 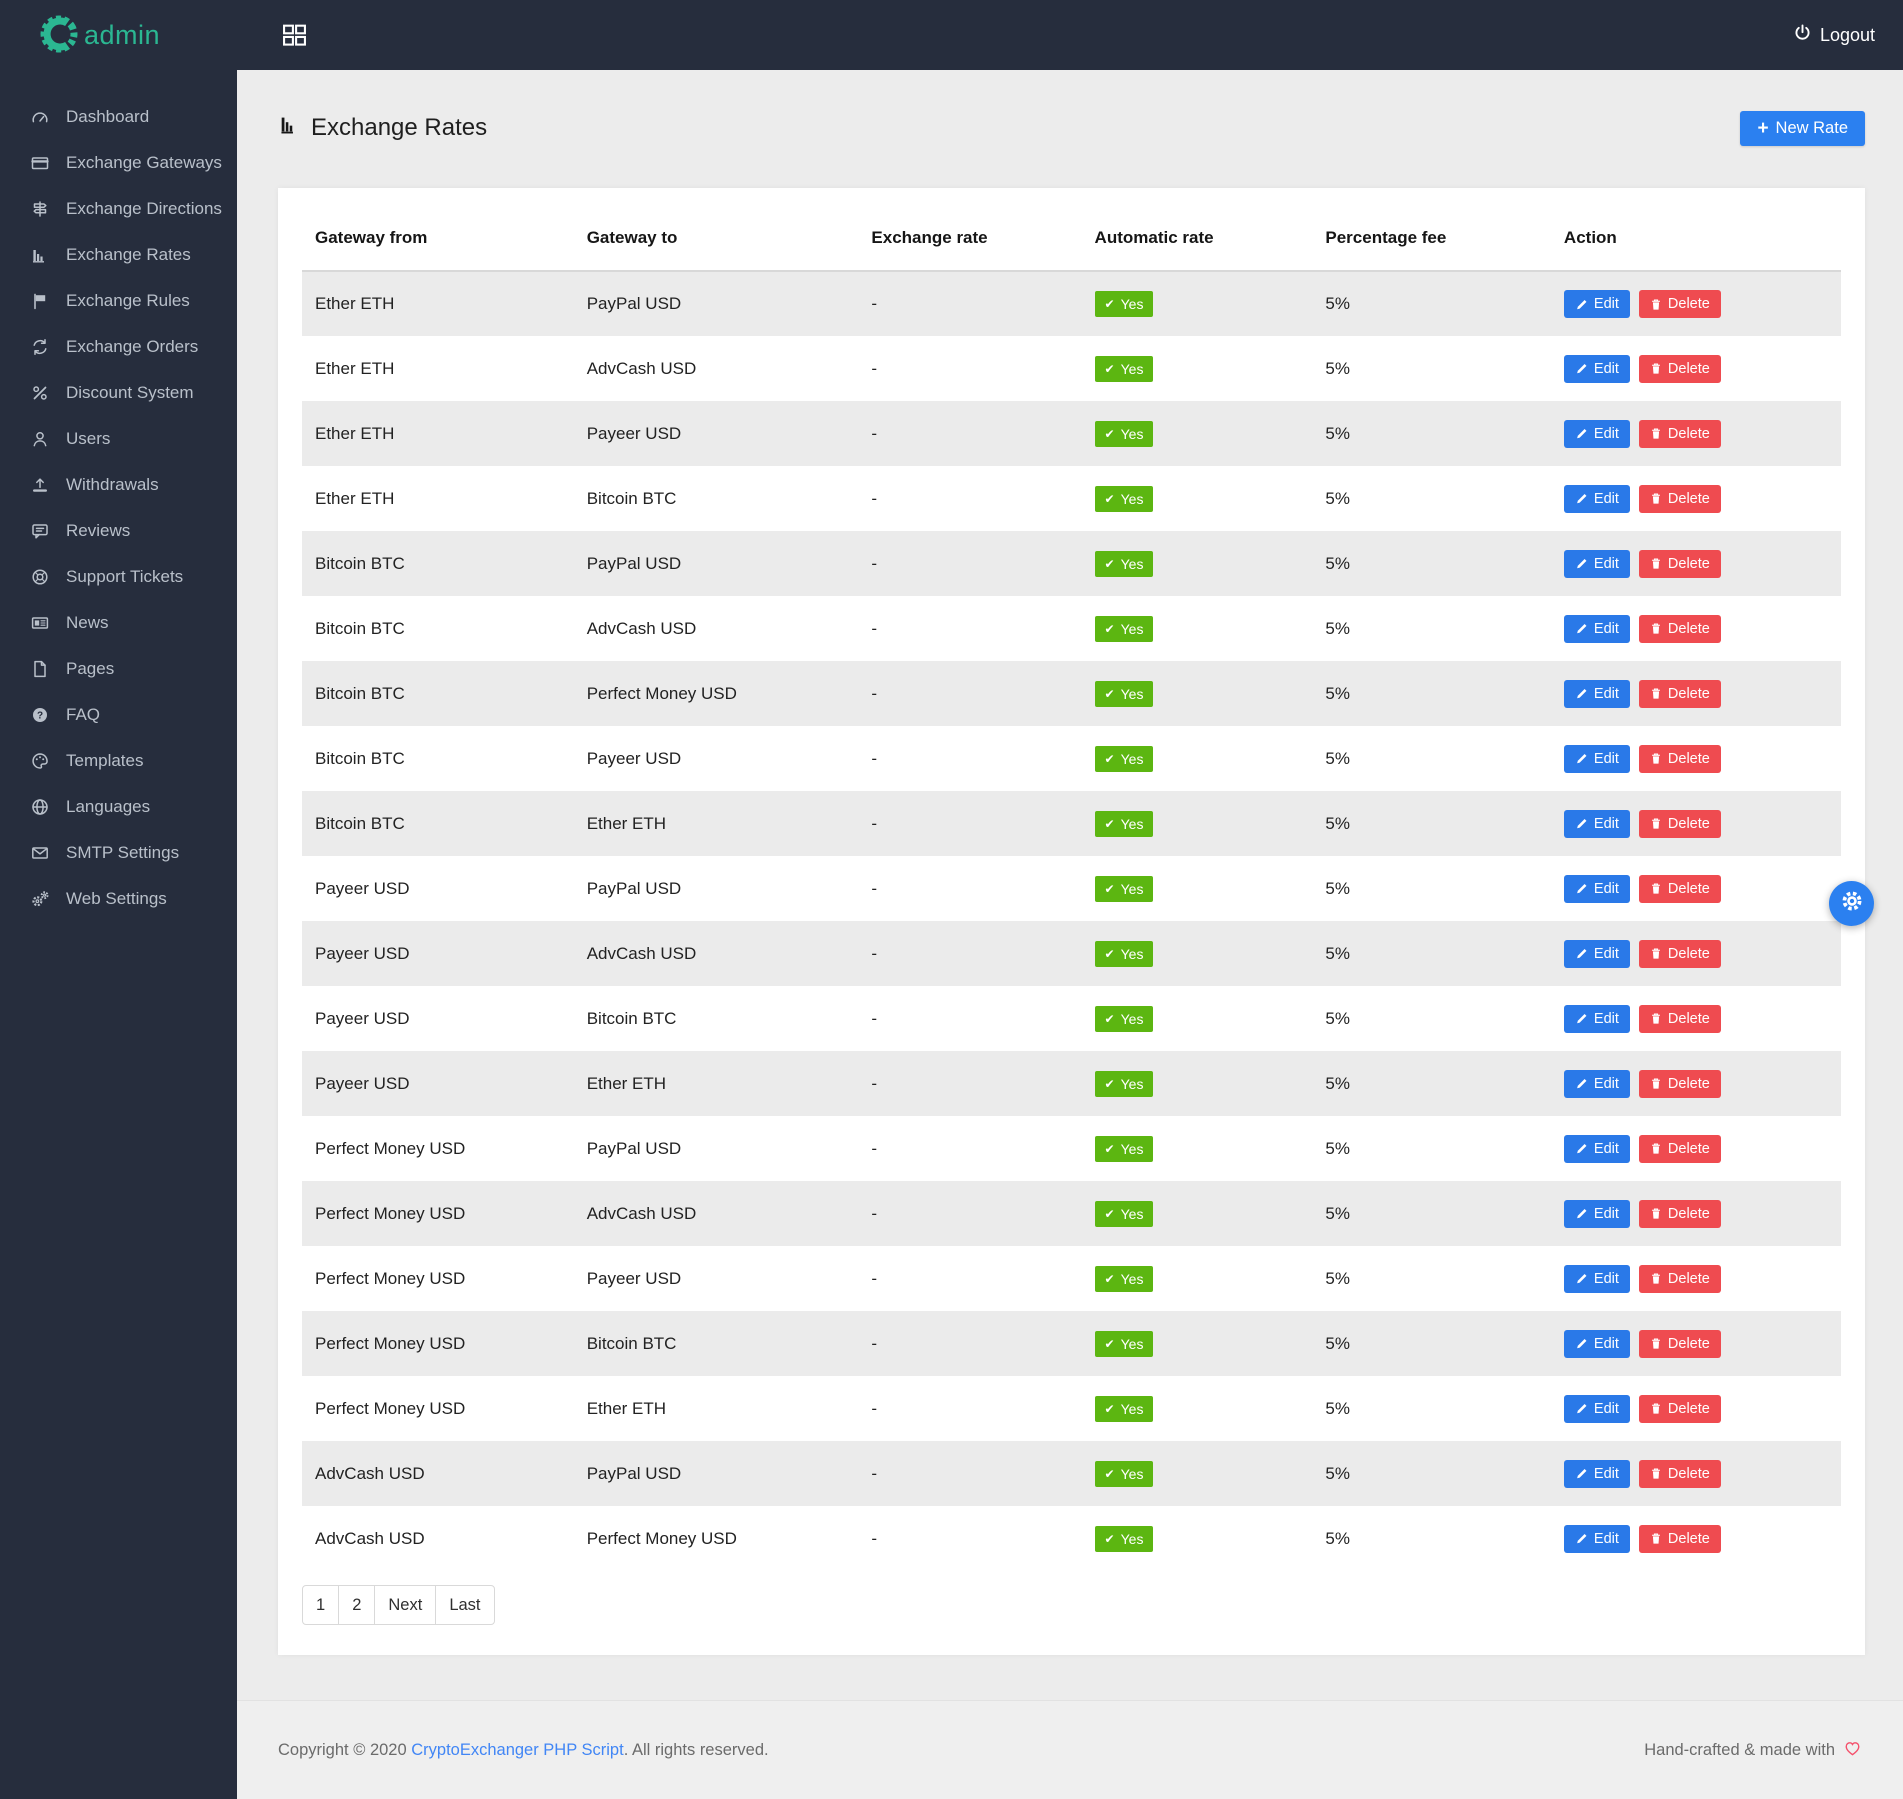 What do you see at coordinates (90, 668) in the screenshot?
I see `sidebar-item-label: Pages` at bounding box center [90, 668].